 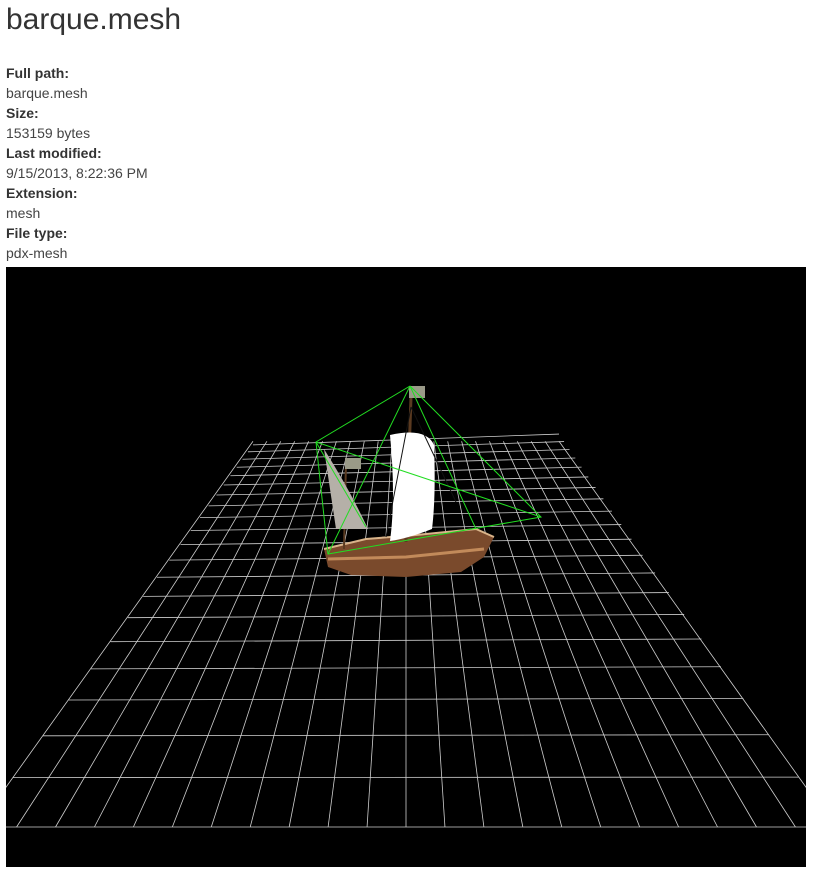 I want to click on main-sail, so click(x=412, y=486).